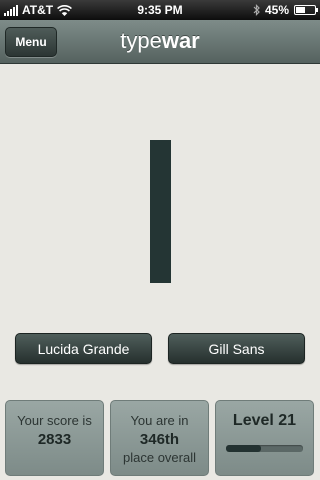 This screenshot has width=320, height=480. What do you see at coordinates (236, 348) in the screenshot?
I see `font-choice-right-button: Gill Sans` at bounding box center [236, 348].